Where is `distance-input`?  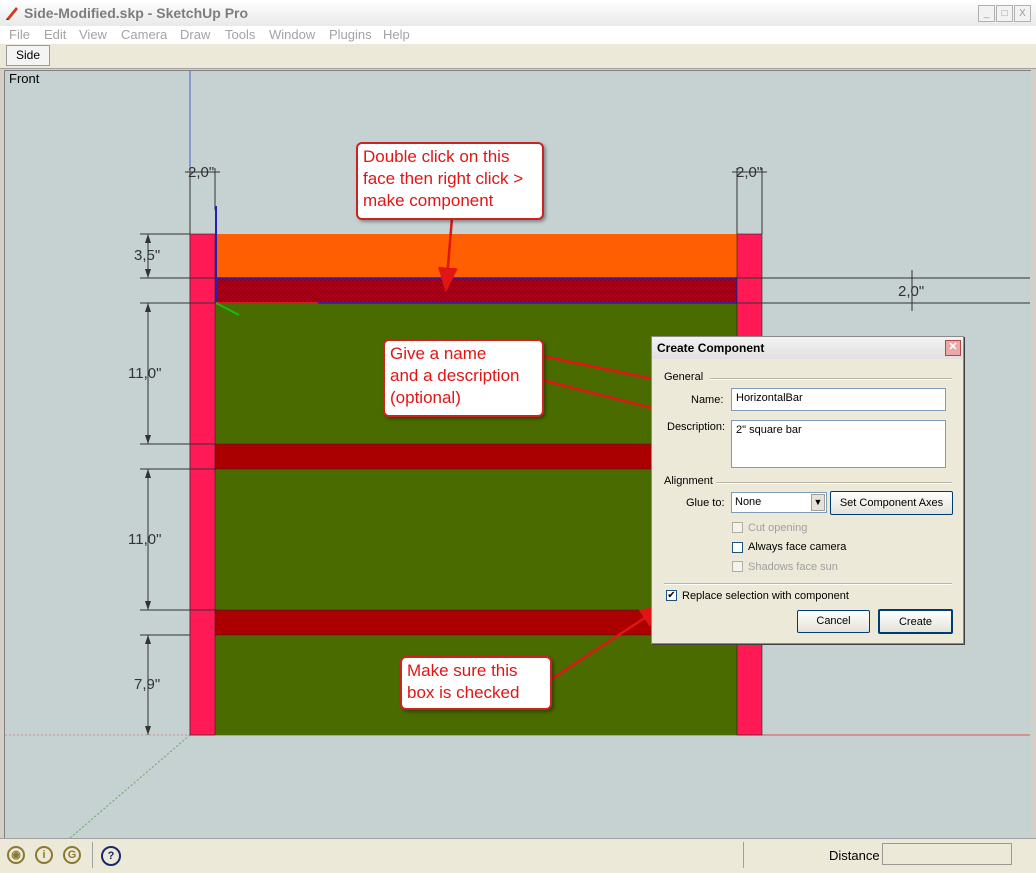
distance-input is located at coordinates (947, 854).